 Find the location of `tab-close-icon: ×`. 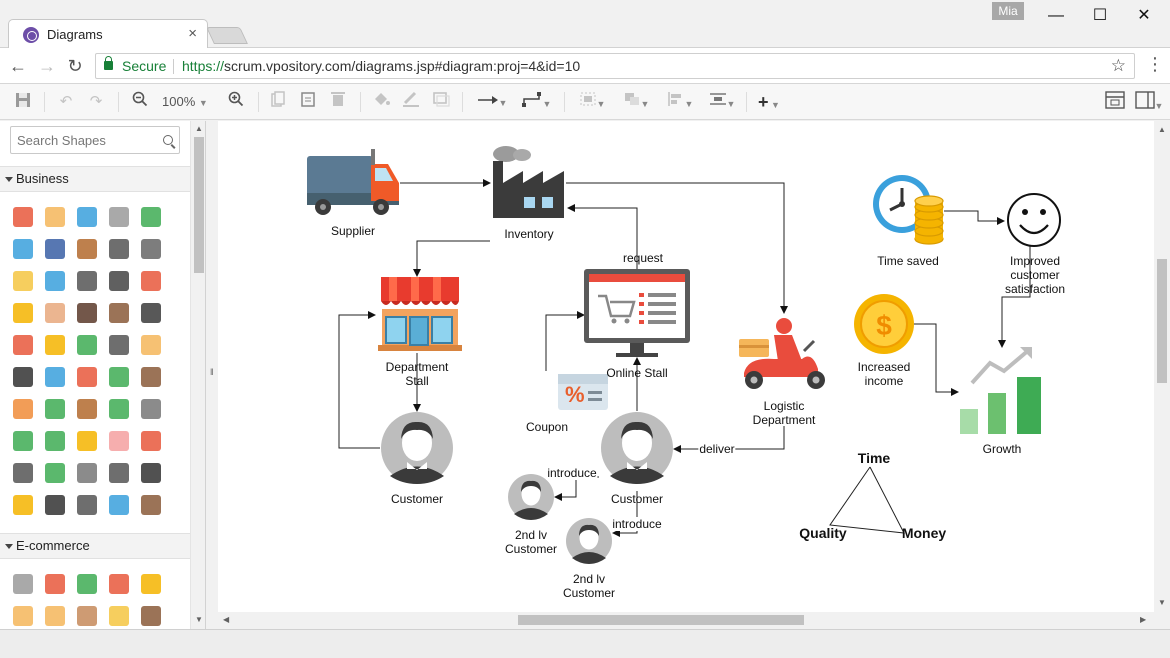

tab-close-icon: × is located at coordinates (192, 33).